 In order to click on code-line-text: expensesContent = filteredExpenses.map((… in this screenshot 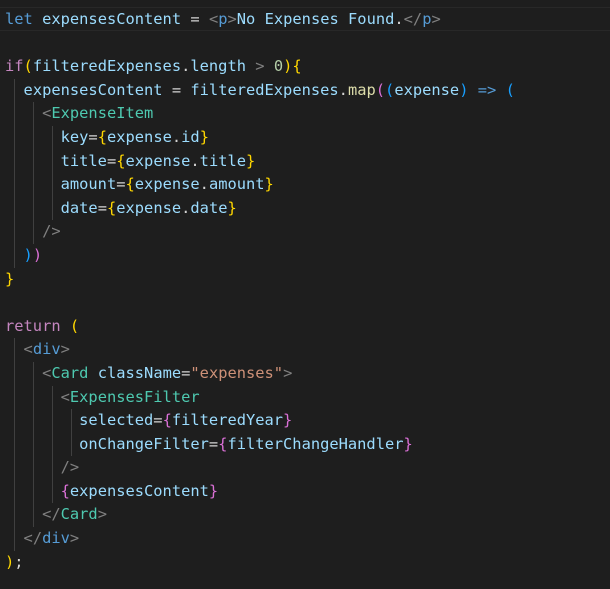, I will do `click(269, 89)`.